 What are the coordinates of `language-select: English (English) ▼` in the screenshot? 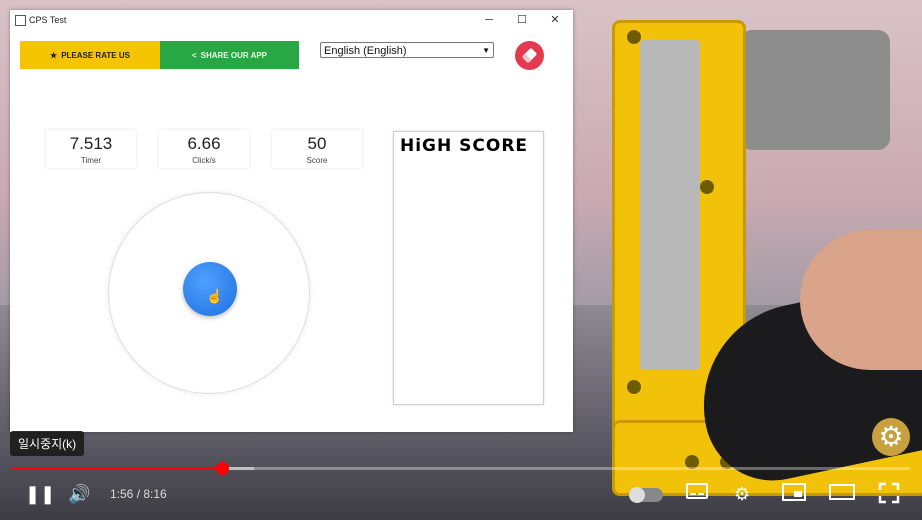 It's located at (407, 50).